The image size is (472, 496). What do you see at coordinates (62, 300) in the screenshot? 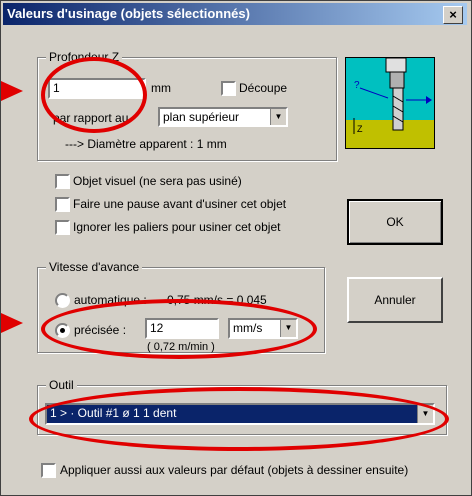
I see `automatique-radio` at bounding box center [62, 300].